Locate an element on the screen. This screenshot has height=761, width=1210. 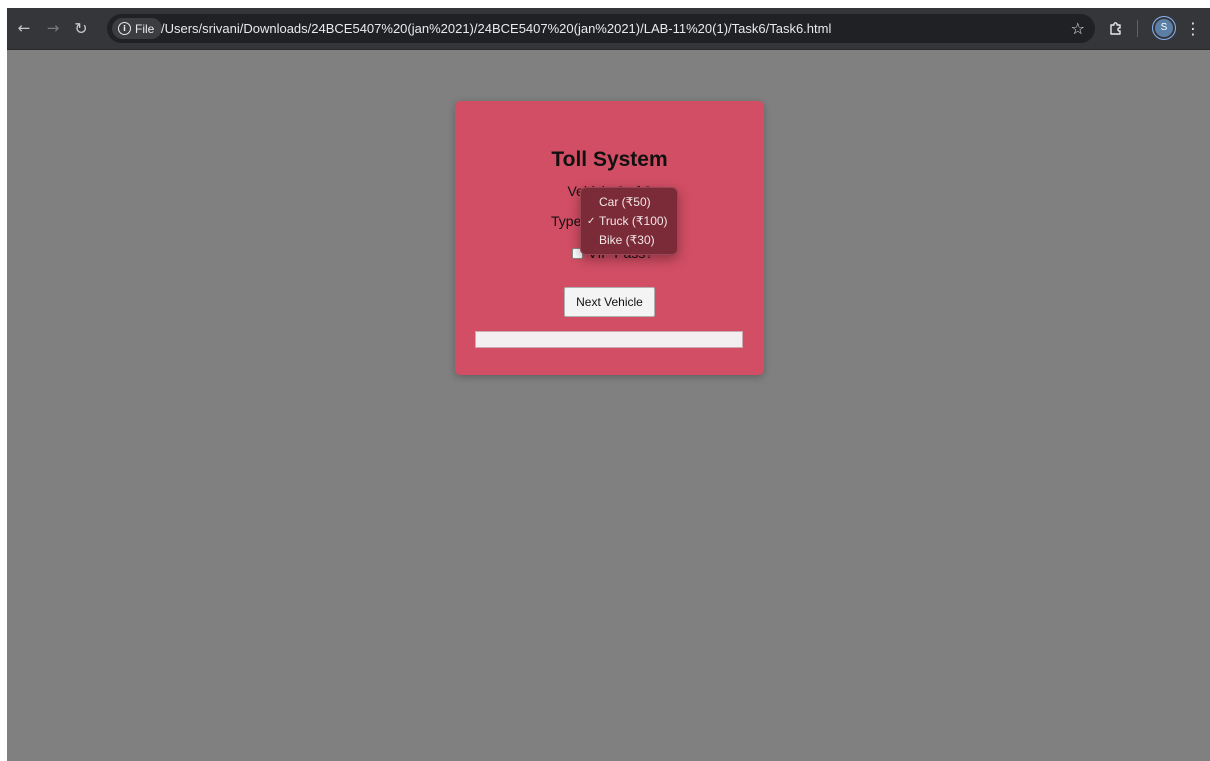
option-truck: ✓ Truck (₹100) is located at coordinates (629, 221).